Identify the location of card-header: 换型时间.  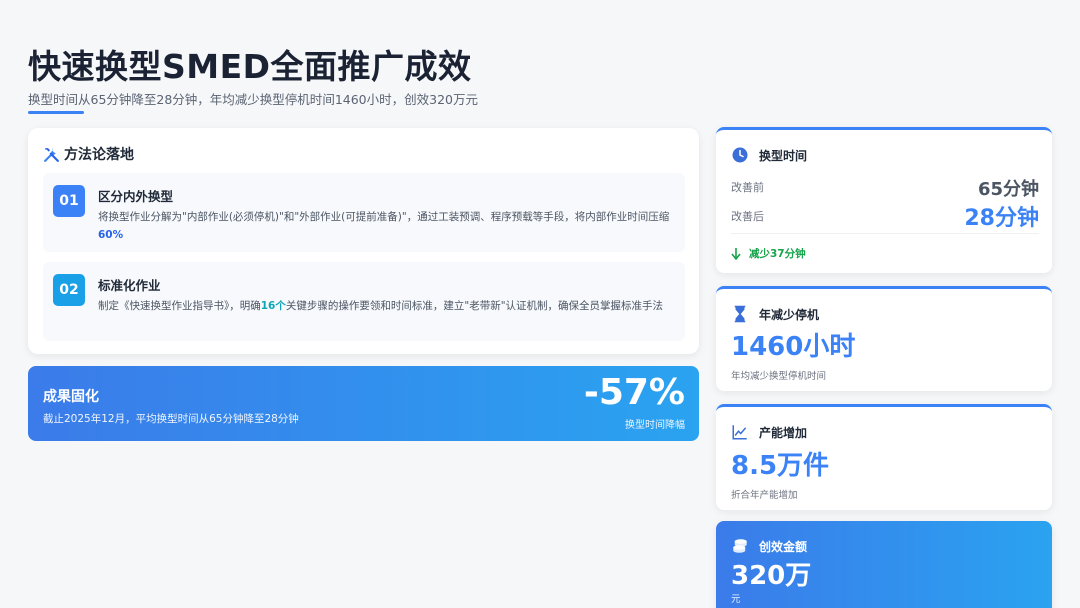
(769, 155).